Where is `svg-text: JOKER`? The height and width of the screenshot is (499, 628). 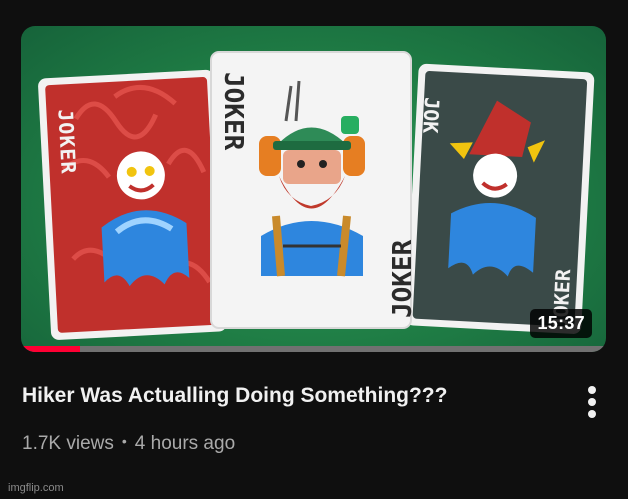
svg-text: JOKER is located at coordinates (403, 278).